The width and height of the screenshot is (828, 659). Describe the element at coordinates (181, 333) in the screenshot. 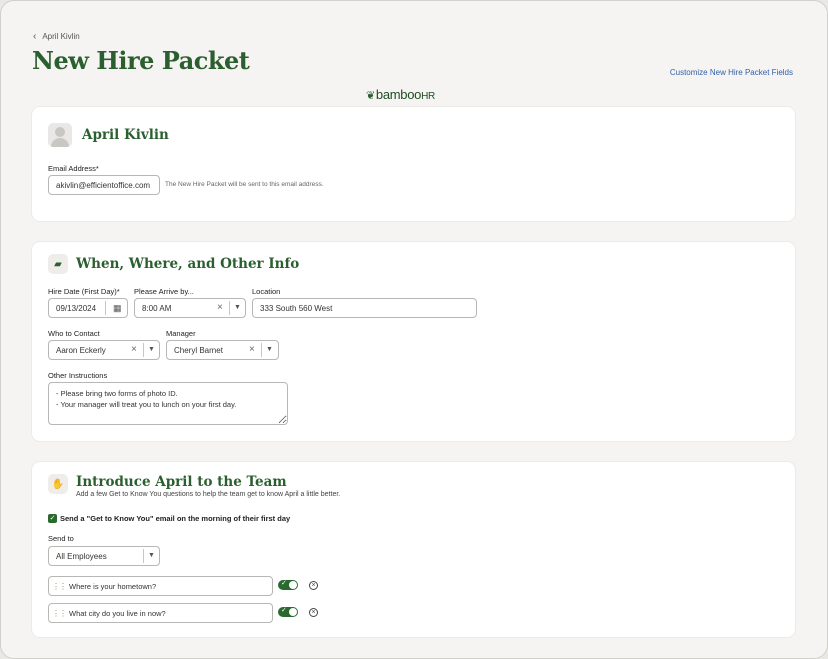

I see `manager-label: Manager` at that location.